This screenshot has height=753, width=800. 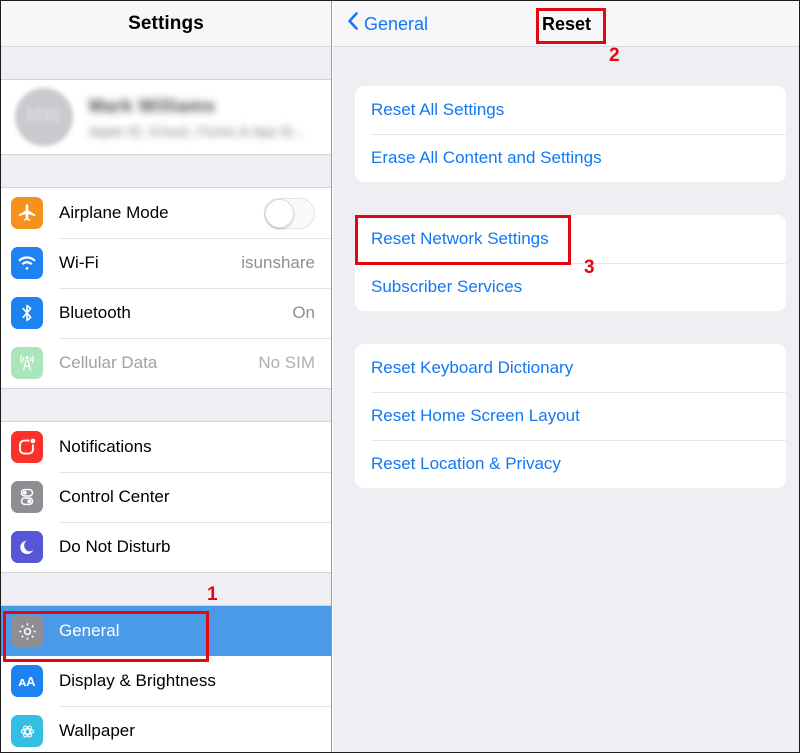 I want to click on detail-title-reset: Reset, so click(x=566, y=23).